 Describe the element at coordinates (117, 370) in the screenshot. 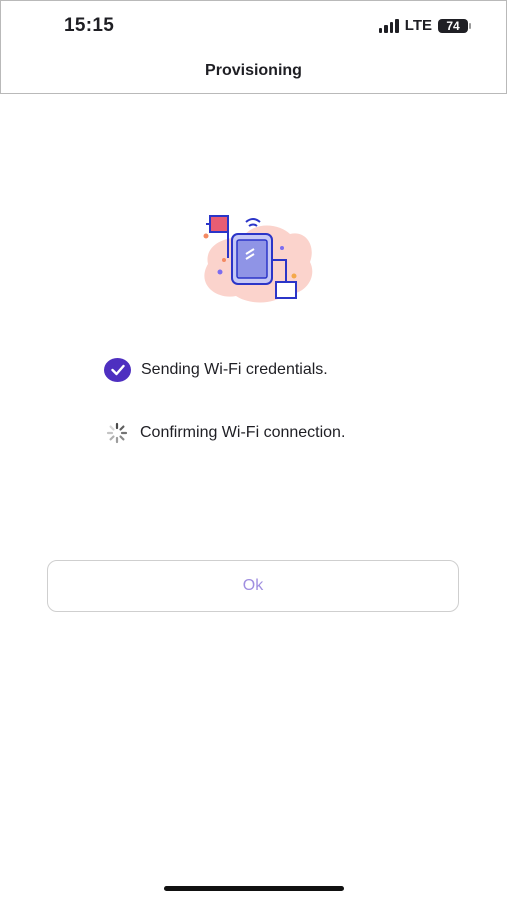

I see `check-circle-icon` at that location.